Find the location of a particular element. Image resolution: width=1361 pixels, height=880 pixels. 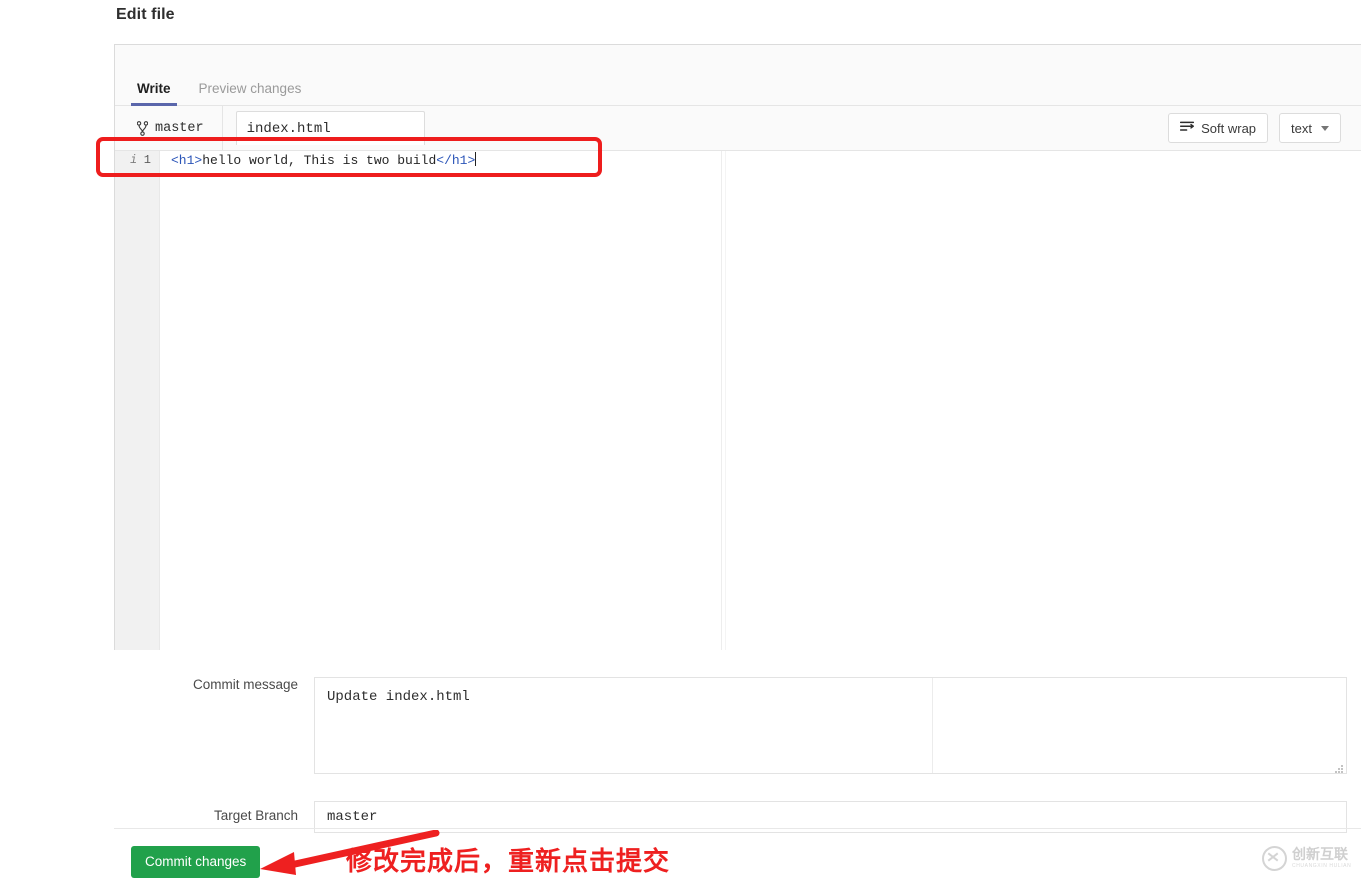

line-number: 1 is located at coordinates (147, 160).